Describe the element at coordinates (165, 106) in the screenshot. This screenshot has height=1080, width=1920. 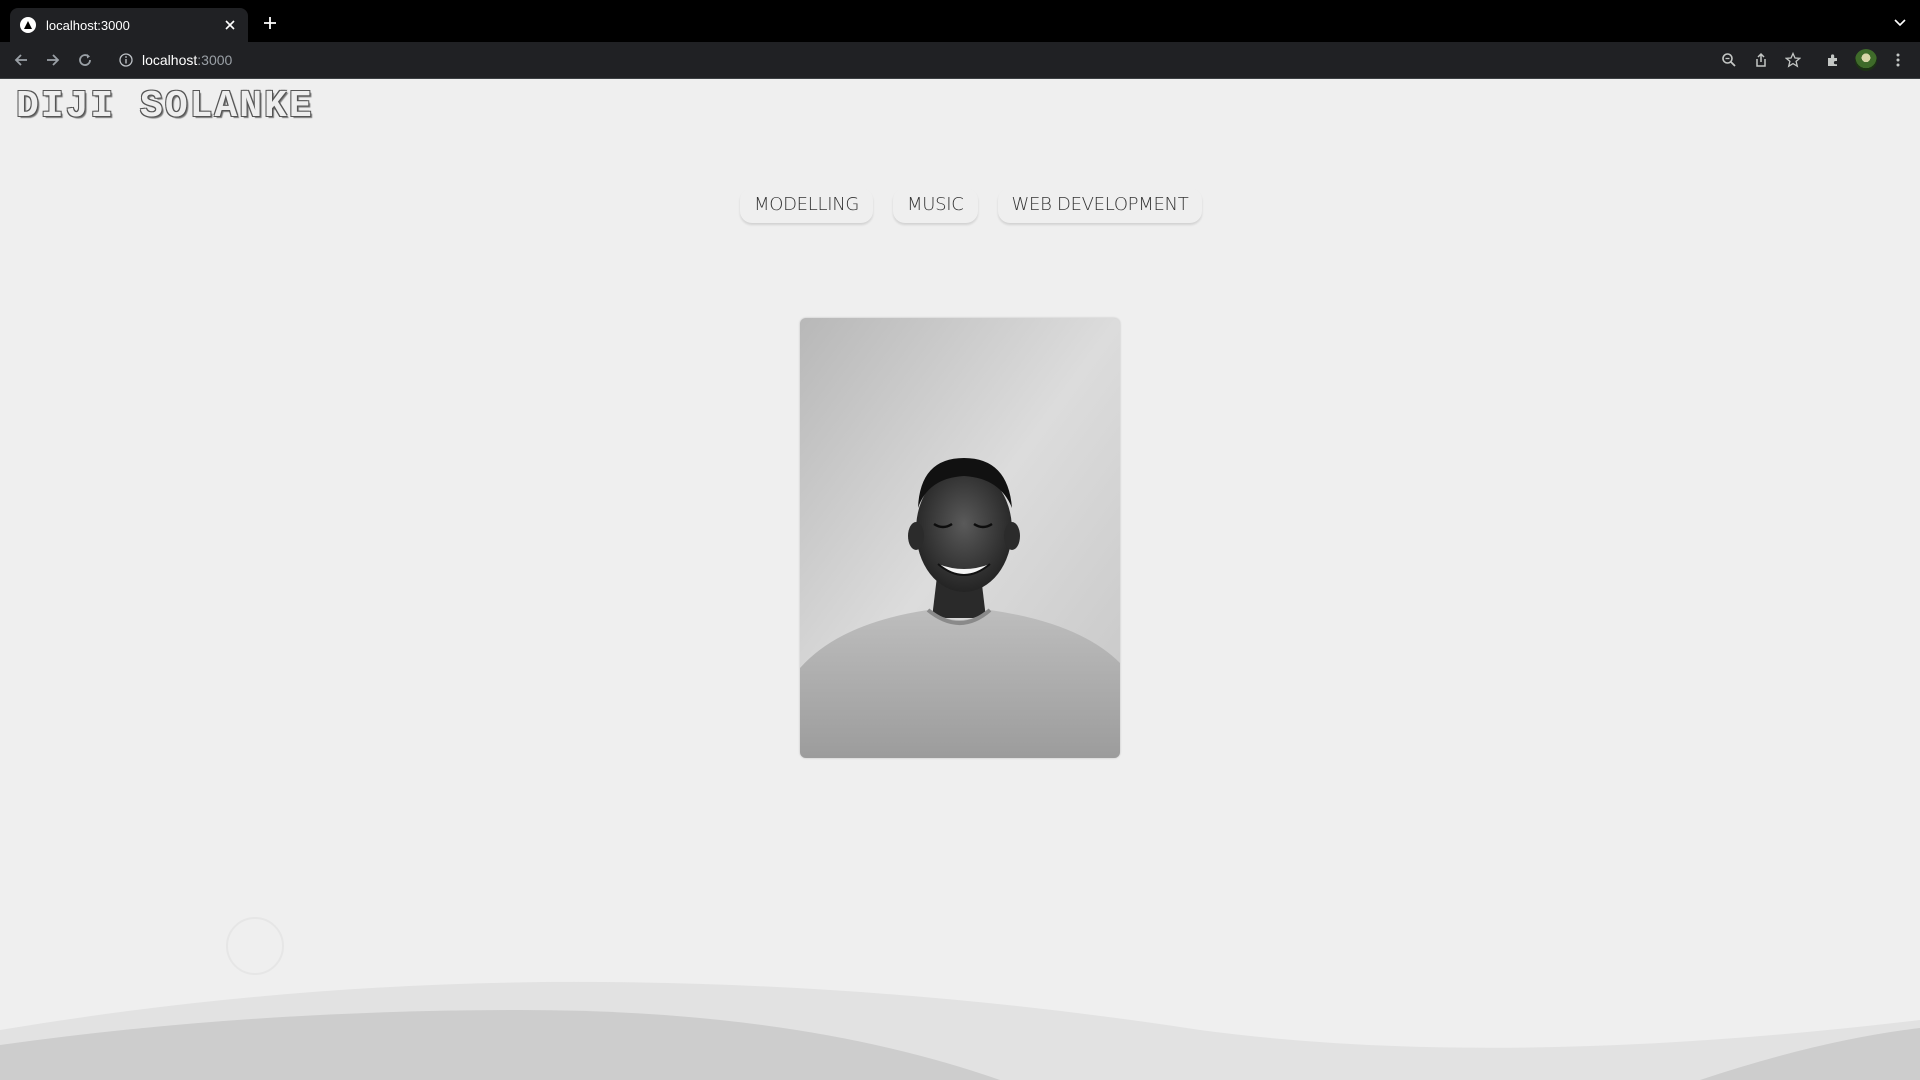
I see `site-title: DIJI SOLANKE` at that location.